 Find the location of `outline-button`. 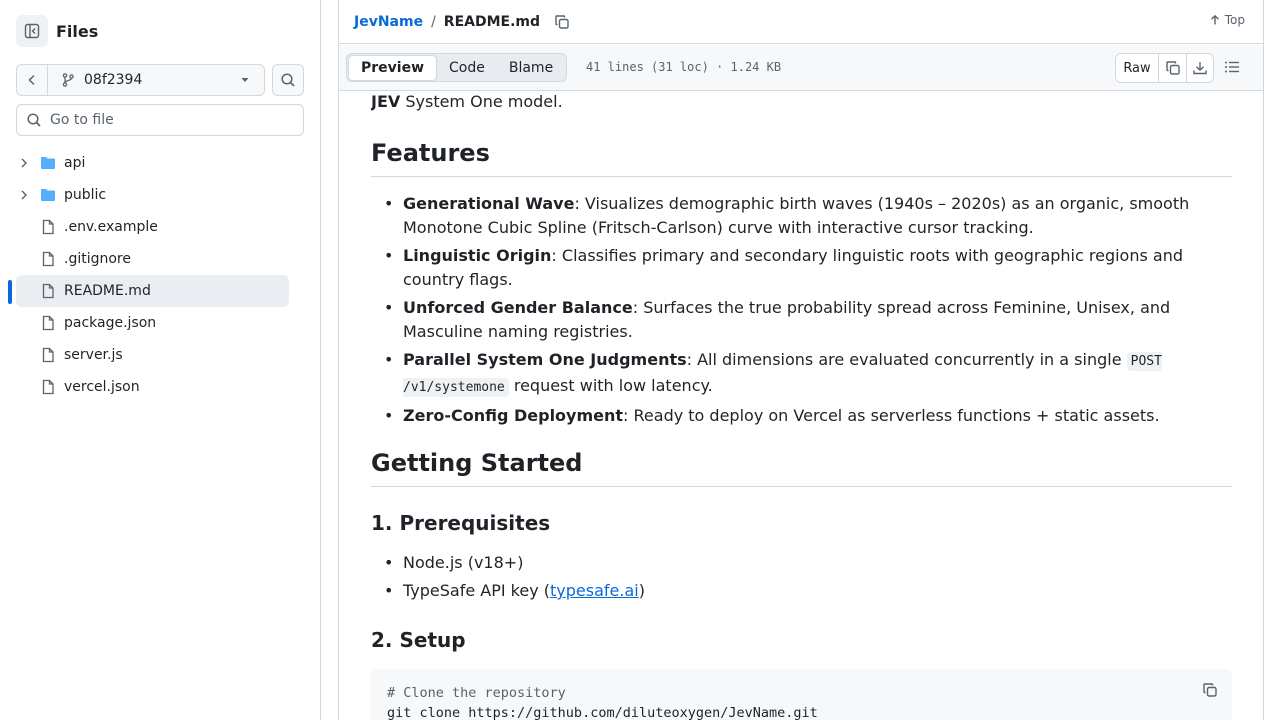

outline-button is located at coordinates (1232, 67).